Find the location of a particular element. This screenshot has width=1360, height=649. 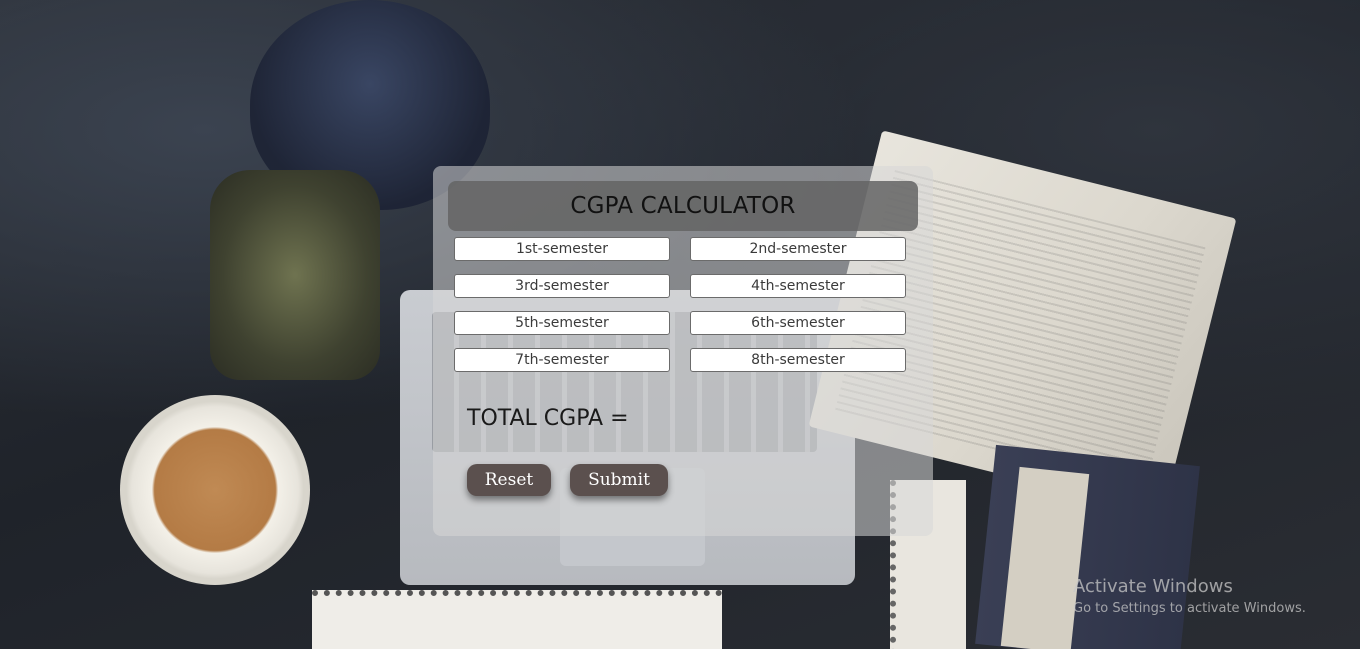

semester-6-input is located at coordinates (798, 323).